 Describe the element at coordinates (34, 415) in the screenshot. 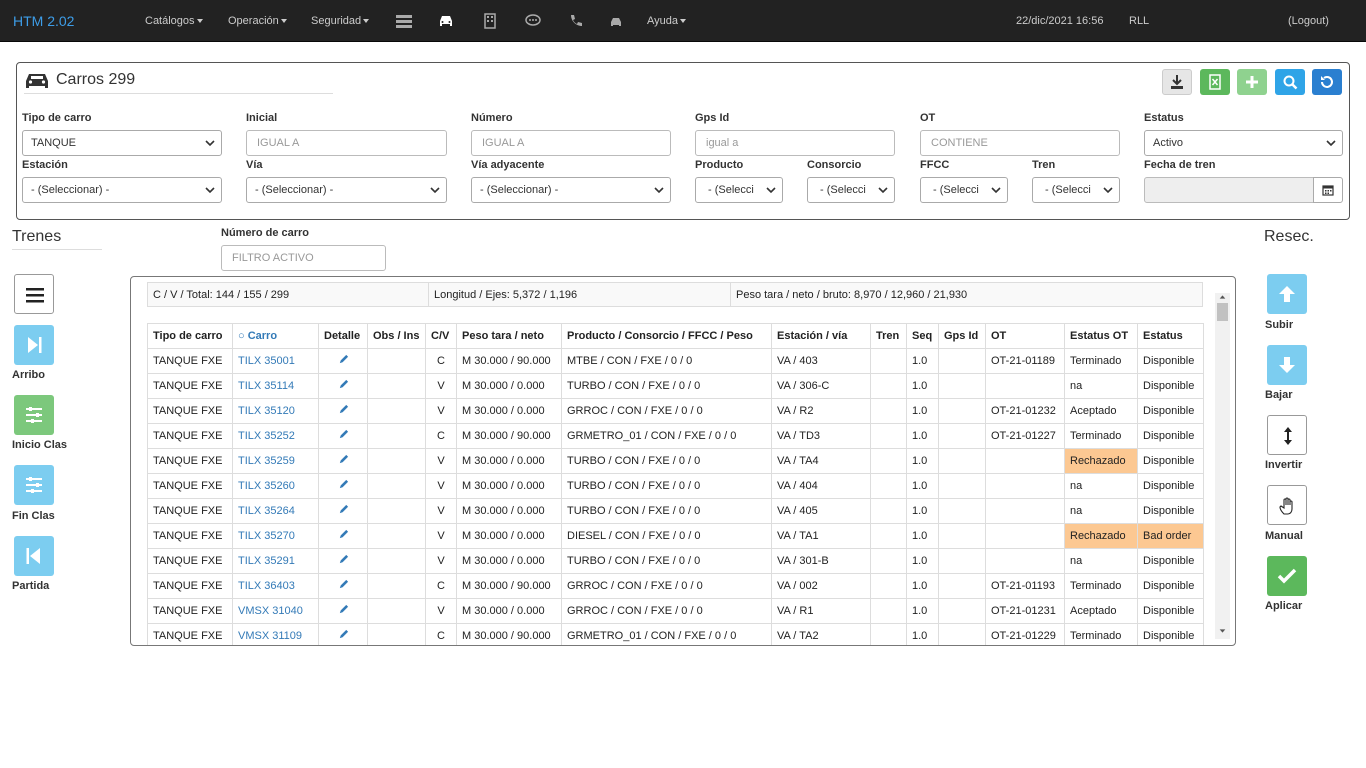

I see `inicio-clas-button` at that location.